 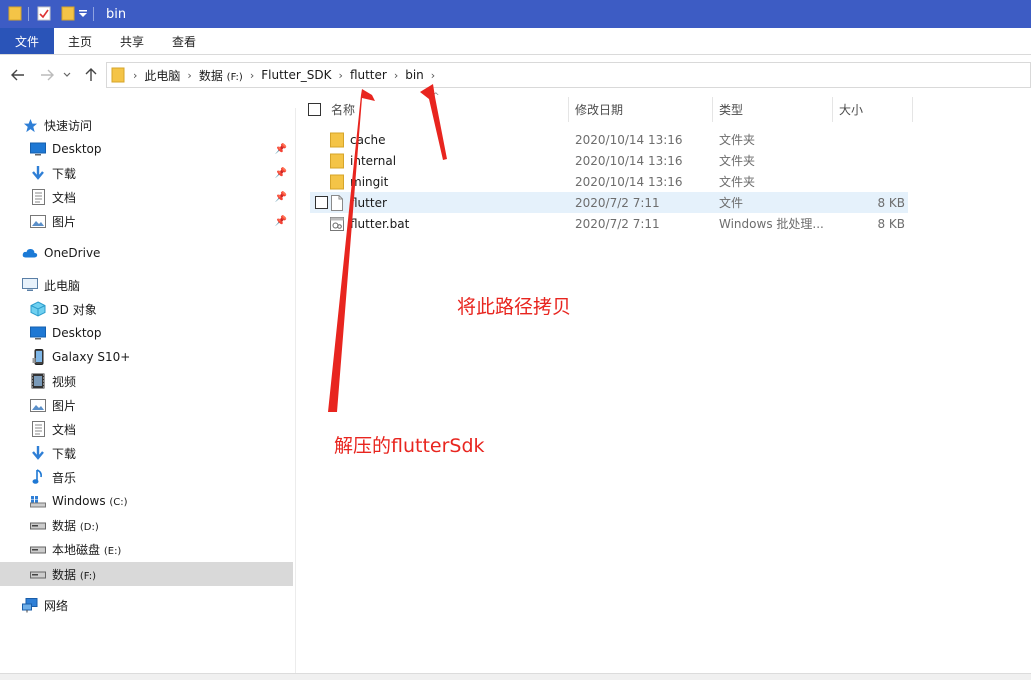 I want to click on annotation-arrows, so click(x=387, y=248).